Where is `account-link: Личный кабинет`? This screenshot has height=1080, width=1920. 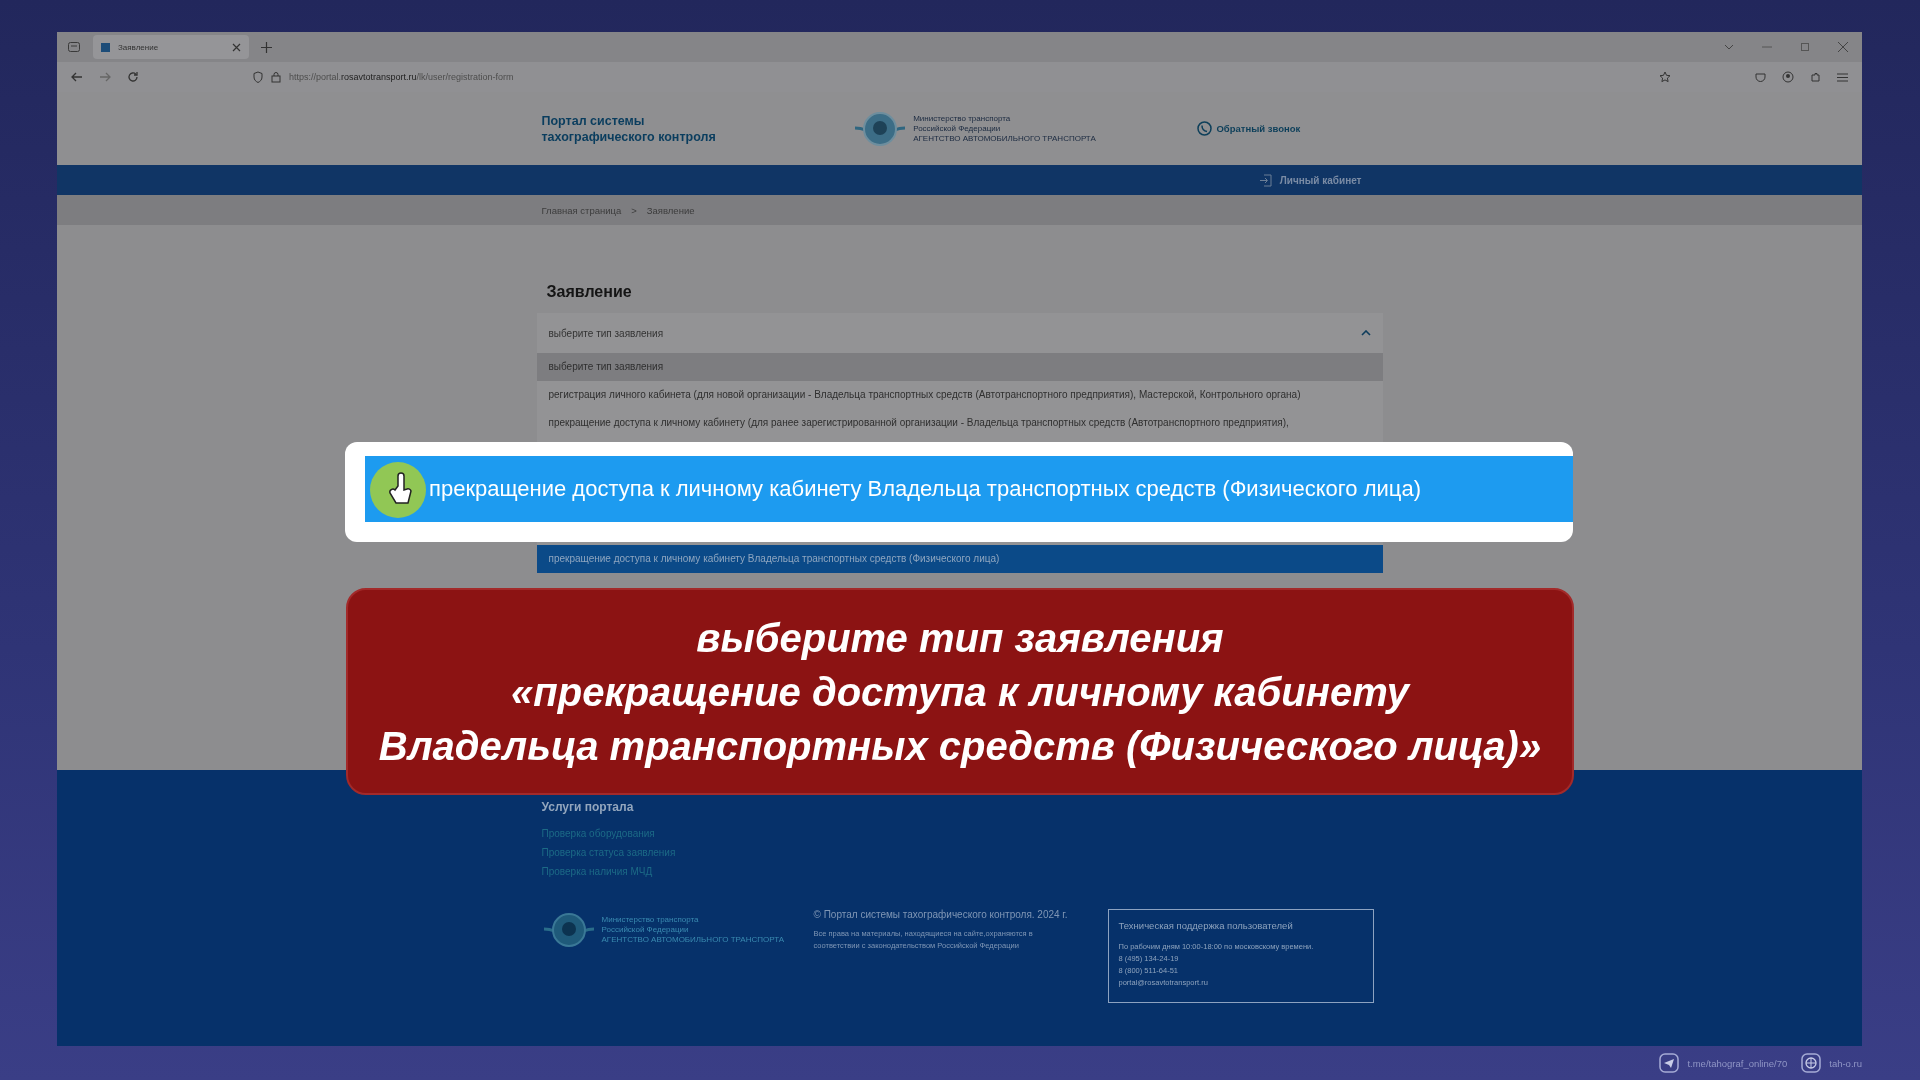 account-link: Личный кабинет is located at coordinates (1310, 180).